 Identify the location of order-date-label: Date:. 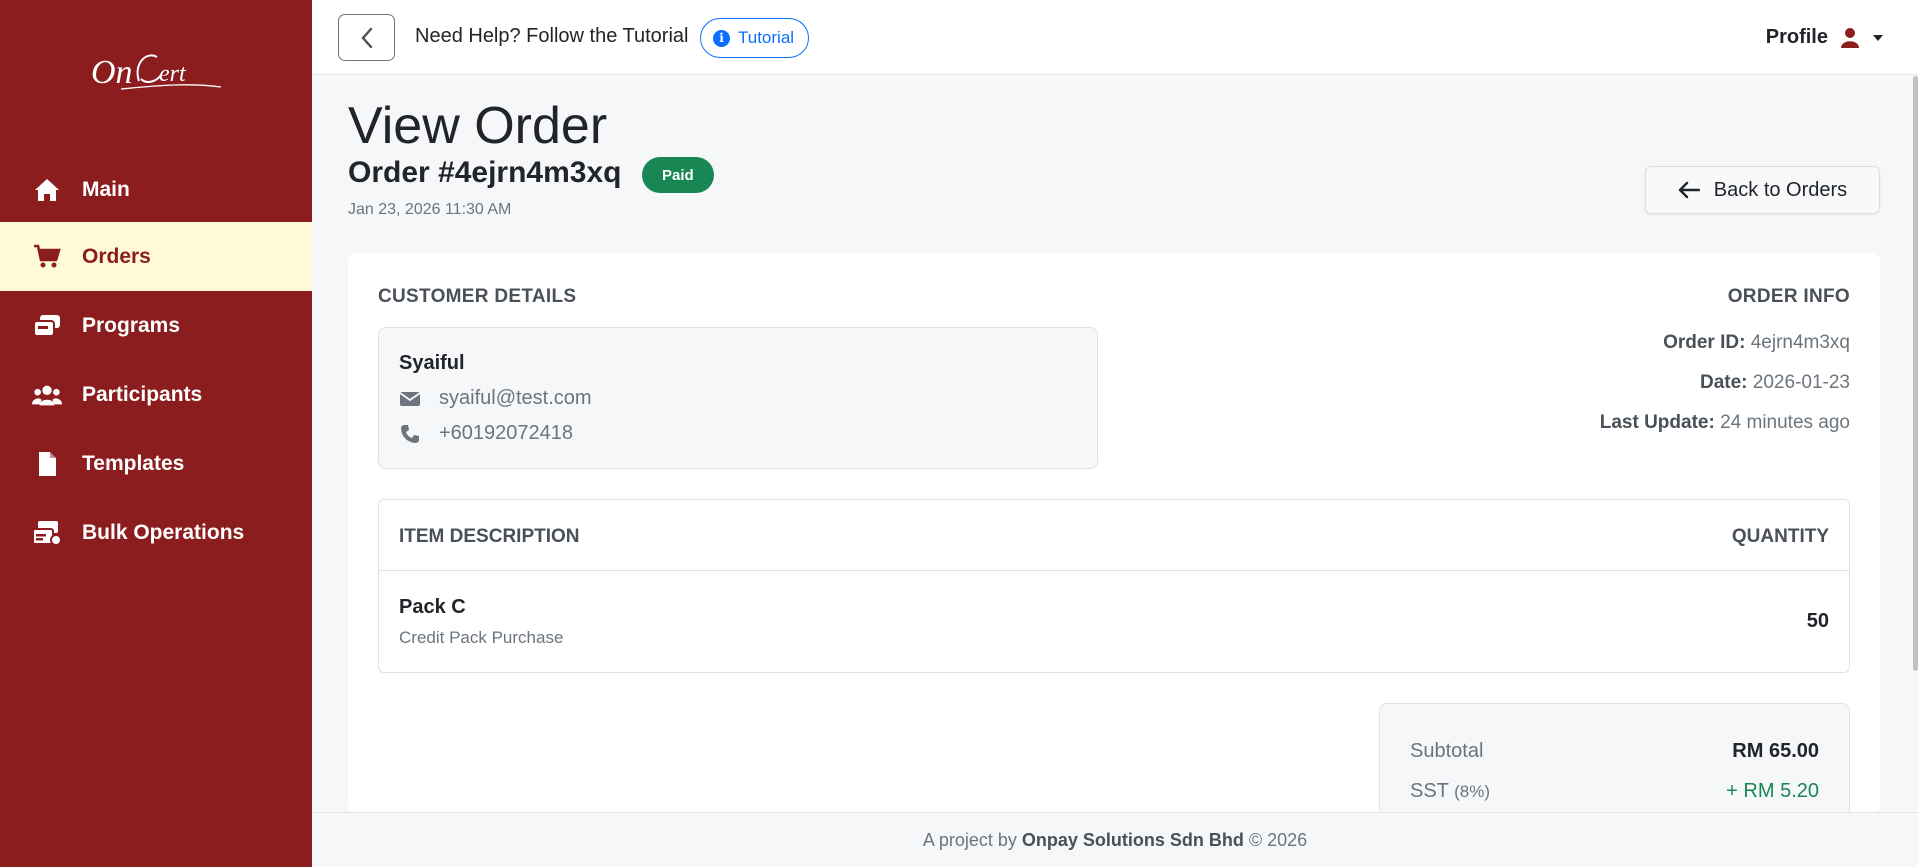
(1724, 382).